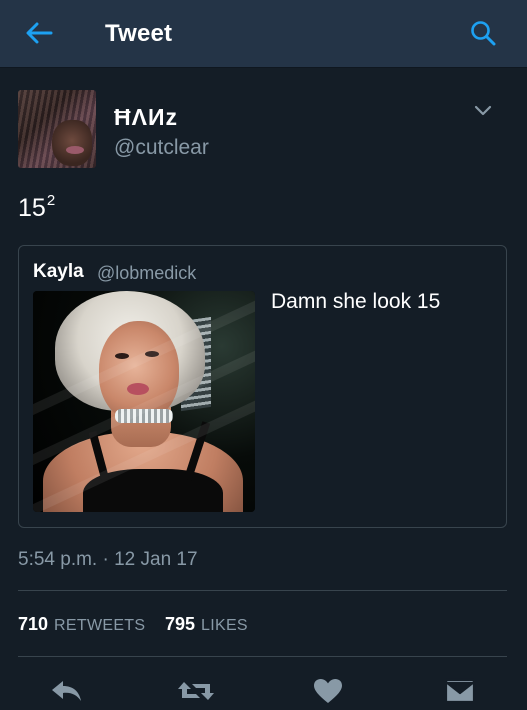  What do you see at coordinates (33, 624) in the screenshot?
I see `retweets-count: 710` at bounding box center [33, 624].